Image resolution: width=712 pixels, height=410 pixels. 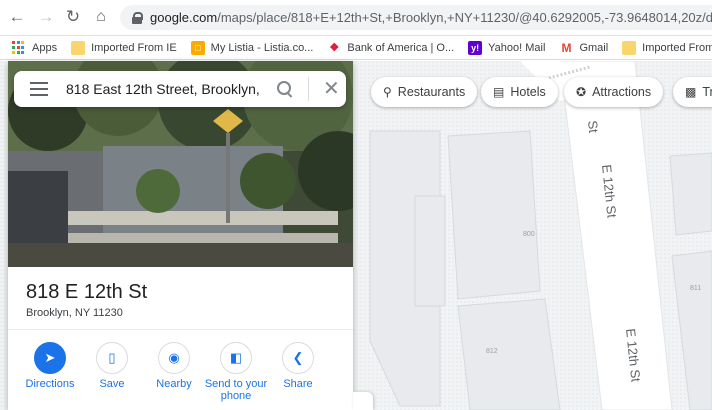 What do you see at coordinates (50, 384) in the screenshot?
I see `action-label: Directions` at bounding box center [50, 384].